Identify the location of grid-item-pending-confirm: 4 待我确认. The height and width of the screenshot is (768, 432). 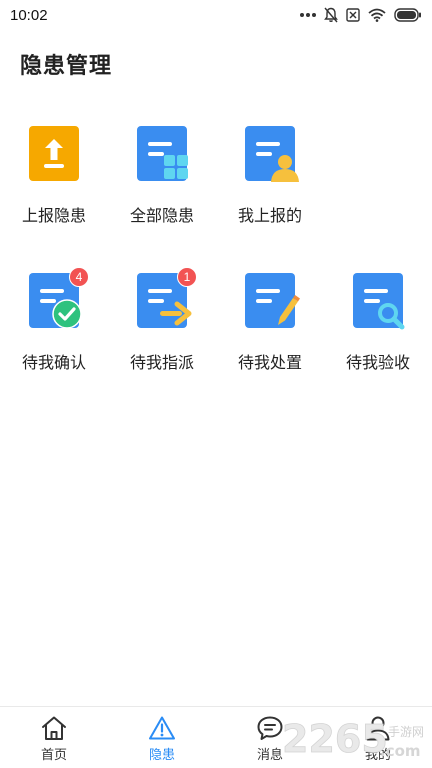
(54, 320).